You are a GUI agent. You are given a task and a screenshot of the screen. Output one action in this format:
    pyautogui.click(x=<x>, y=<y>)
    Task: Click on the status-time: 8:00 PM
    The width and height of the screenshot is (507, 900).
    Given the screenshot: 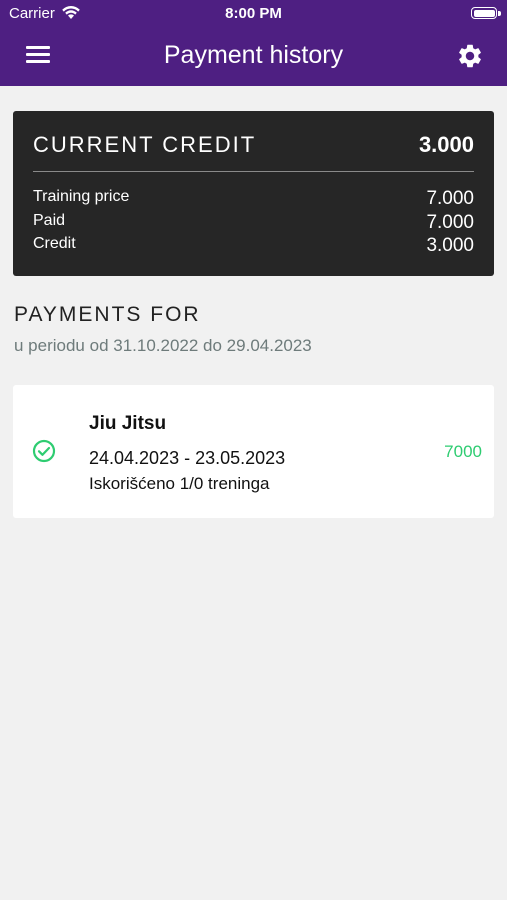 What is the action you would take?
    pyautogui.click(x=253, y=13)
    